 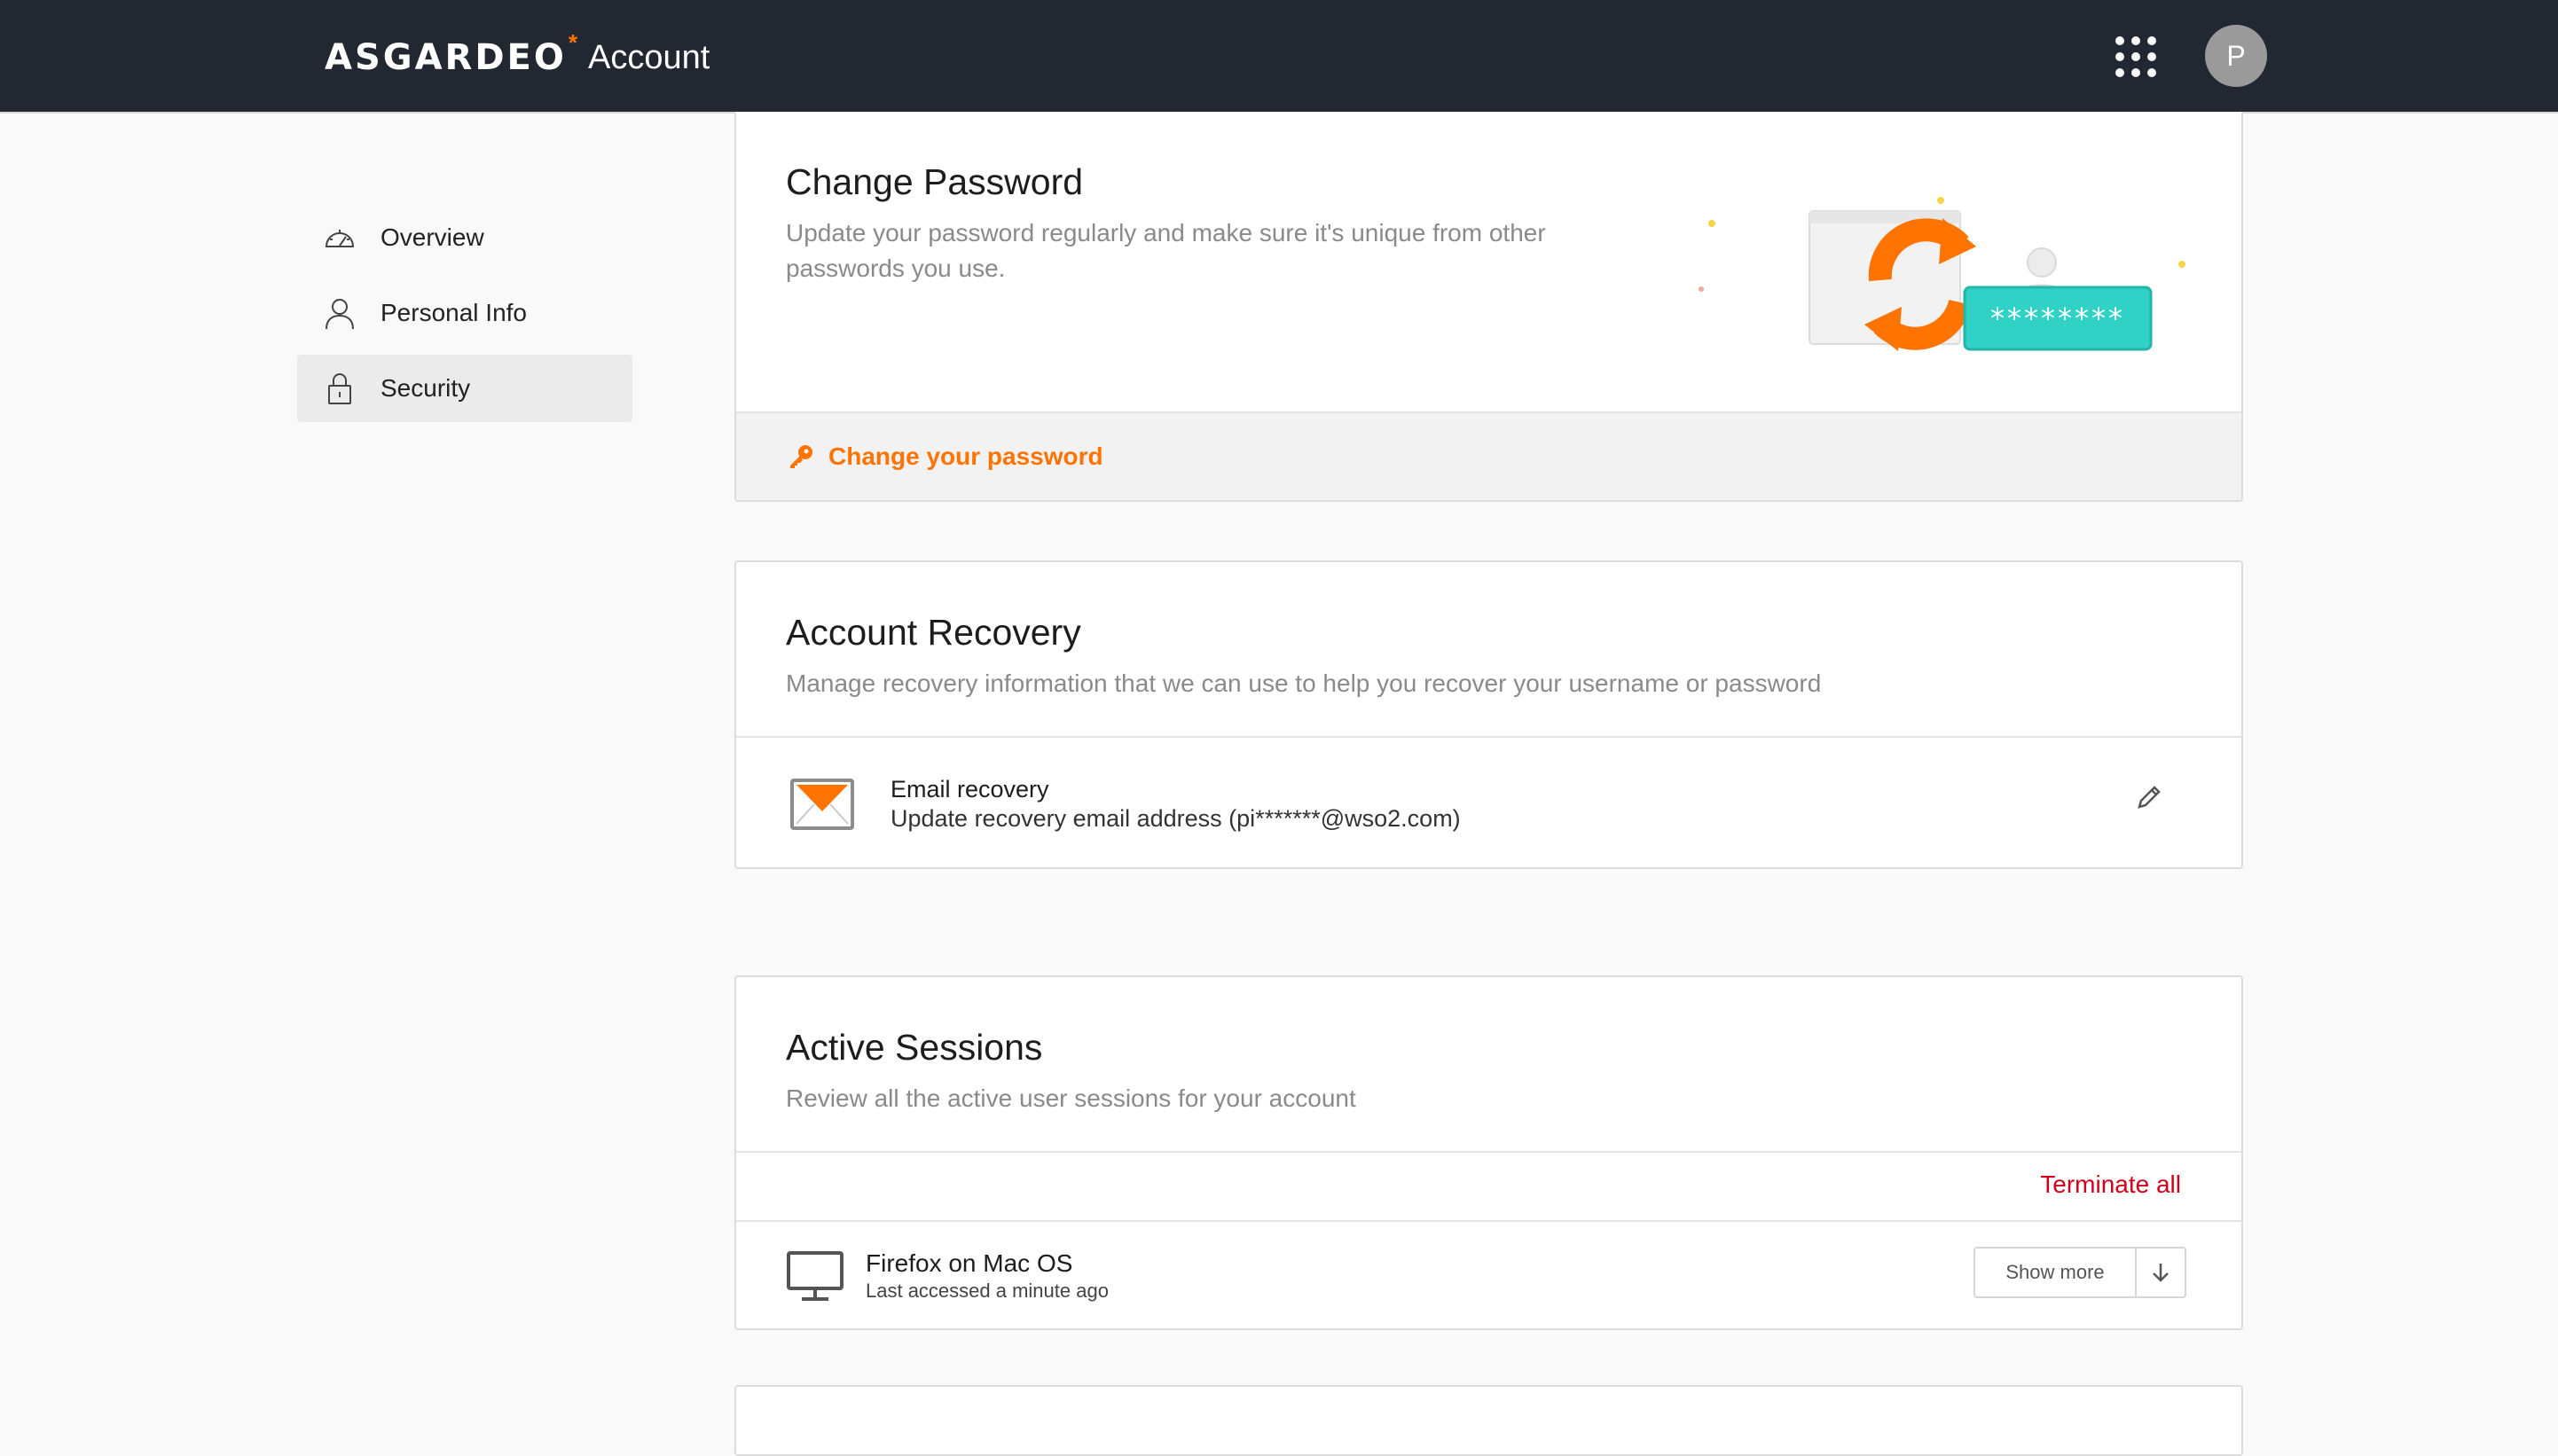 What do you see at coordinates (649, 57) in the screenshot?
I see `app-name: Account` at bounding box center [649, 57].